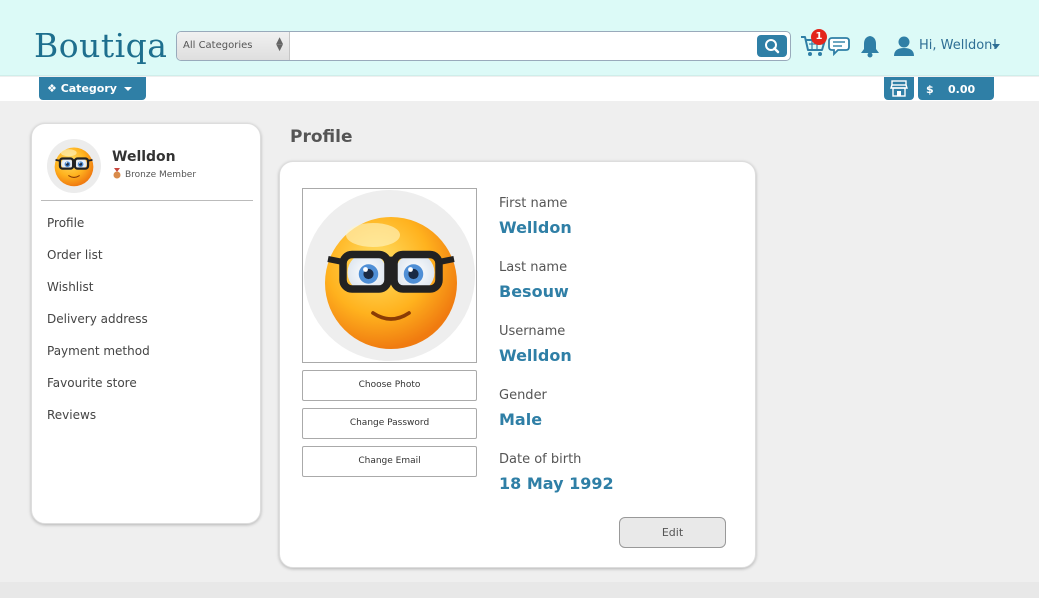 The height and width of the screenshot is (598, 1039). I want to click on search-input, so click(523, 46).